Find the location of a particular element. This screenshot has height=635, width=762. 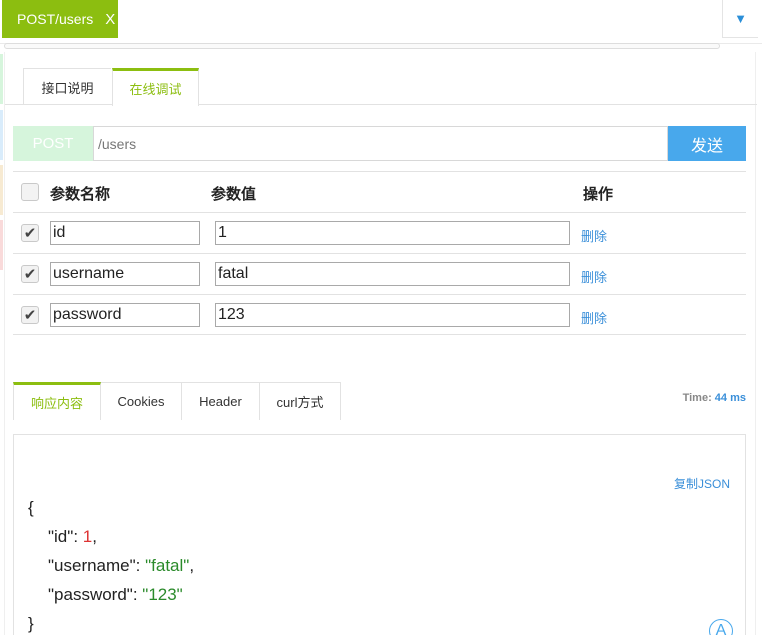

table-row: ✔ id 1 删除 is located at coordinates (379, 232).